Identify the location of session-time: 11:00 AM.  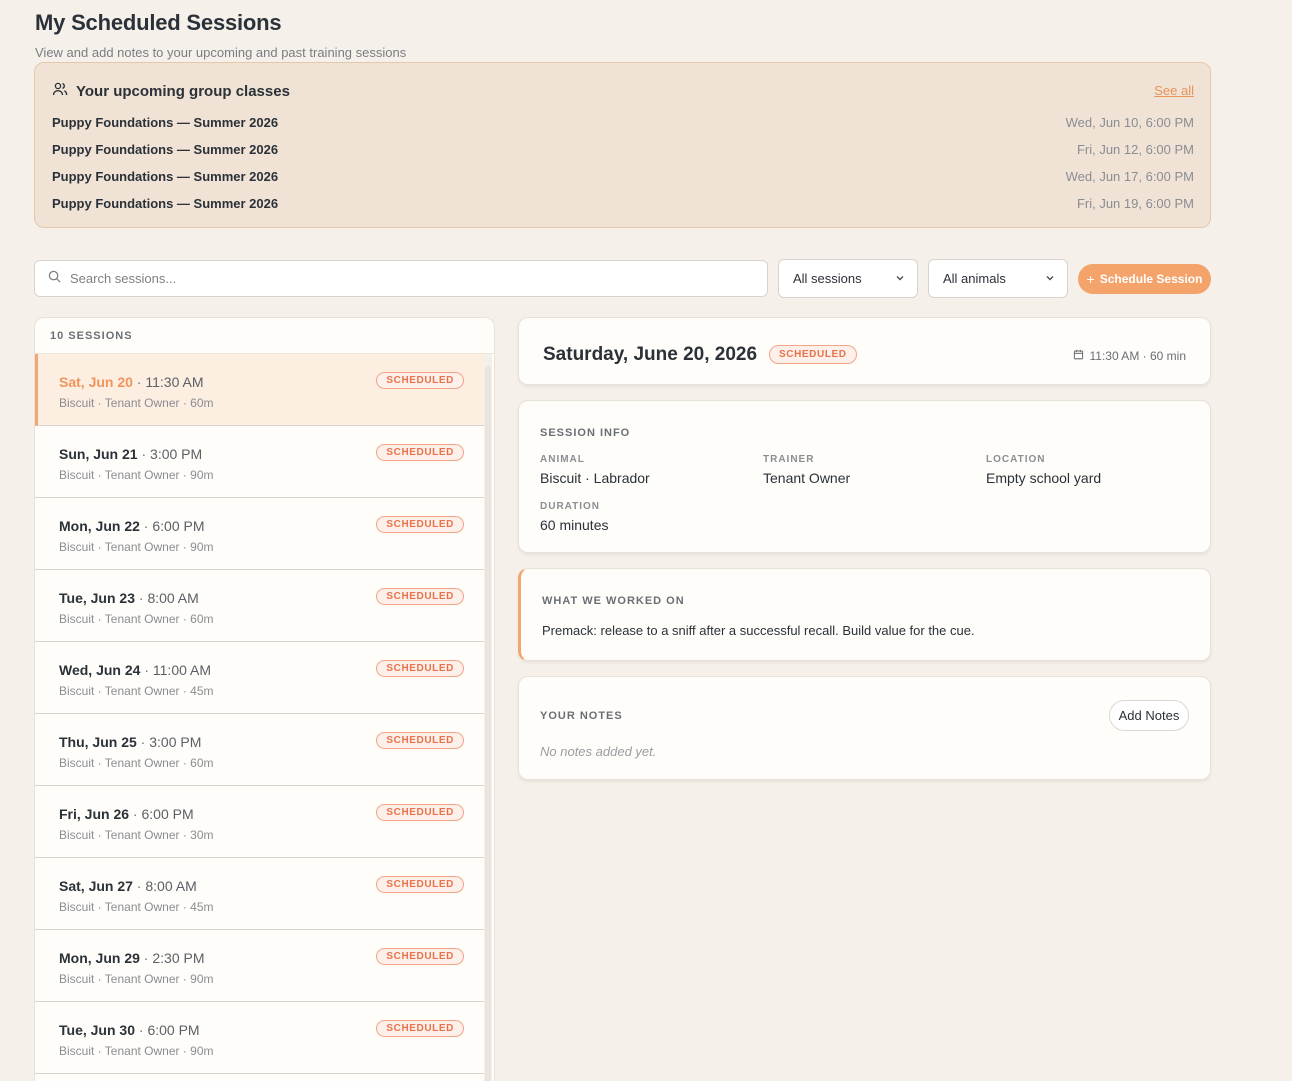
(182, 670).